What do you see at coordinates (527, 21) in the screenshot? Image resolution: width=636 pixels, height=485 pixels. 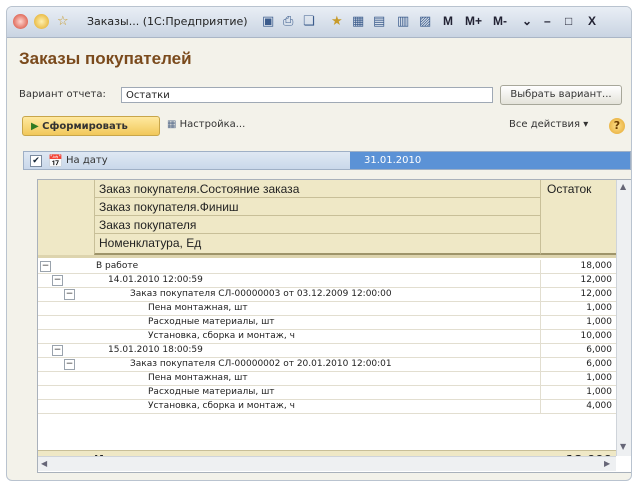 I see `dropdown-button: ⌄` at bounding box center [527, 21].